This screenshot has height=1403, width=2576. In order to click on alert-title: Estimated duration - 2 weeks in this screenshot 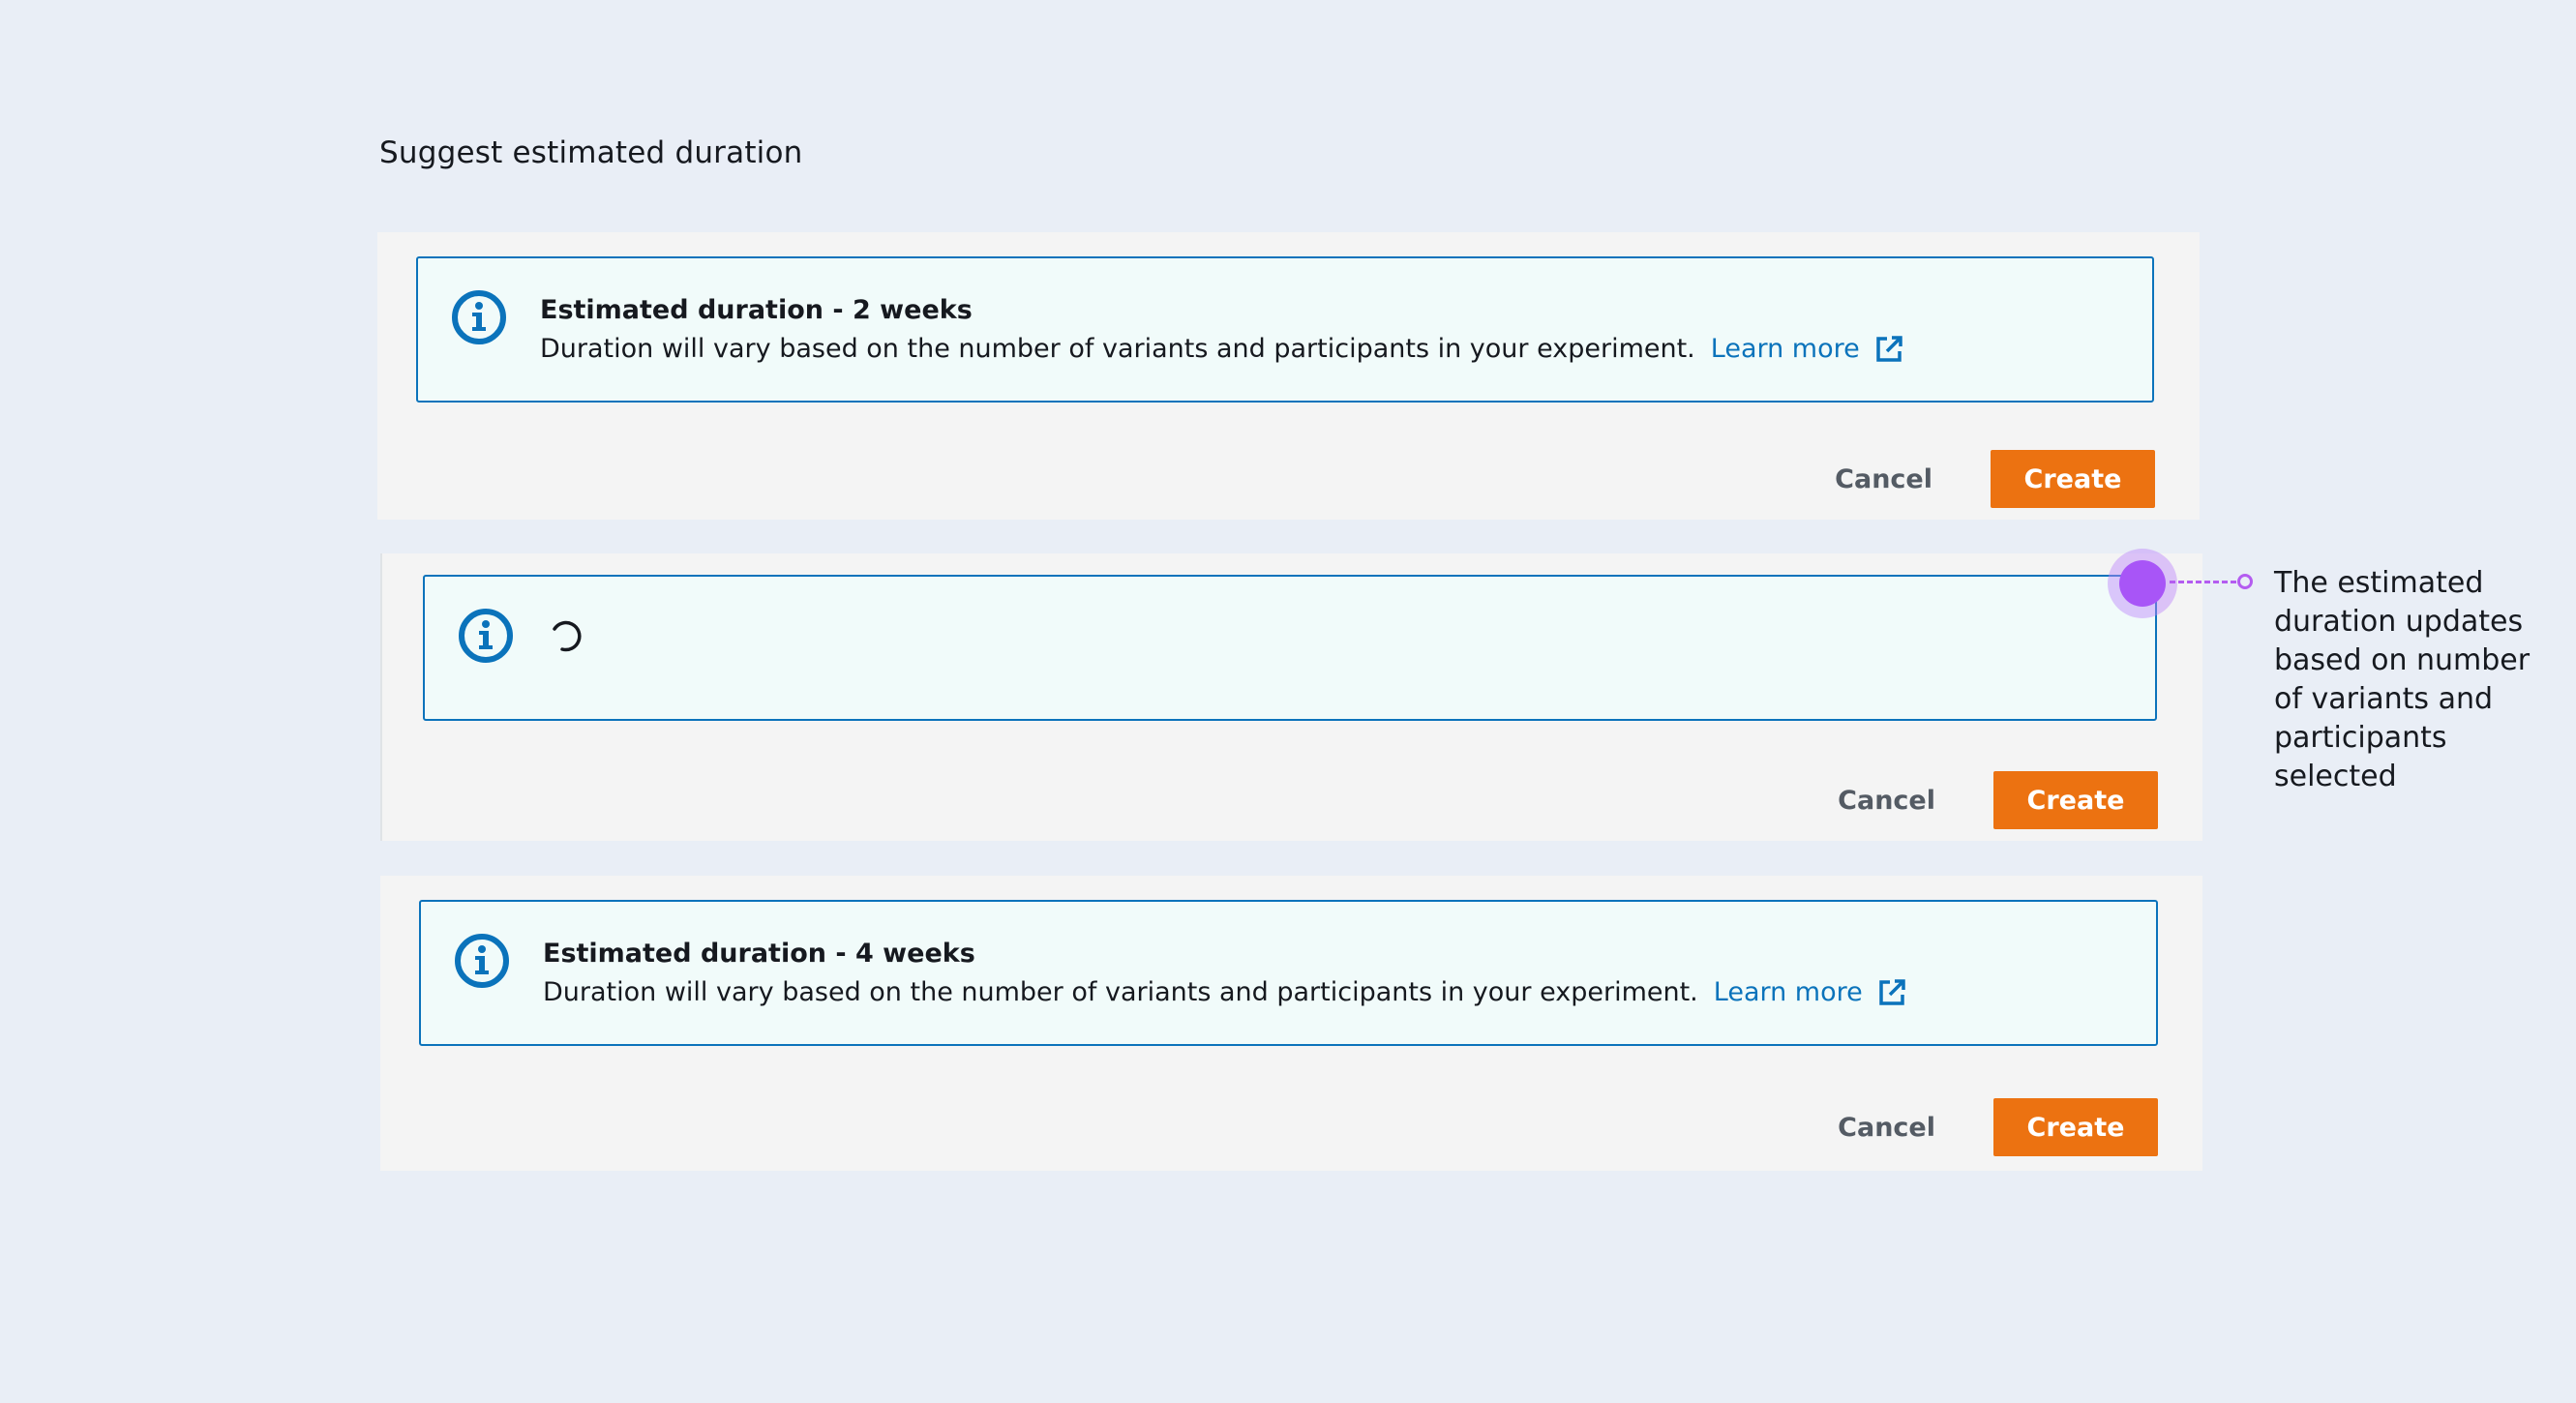, I will do `click(756, 310)`.